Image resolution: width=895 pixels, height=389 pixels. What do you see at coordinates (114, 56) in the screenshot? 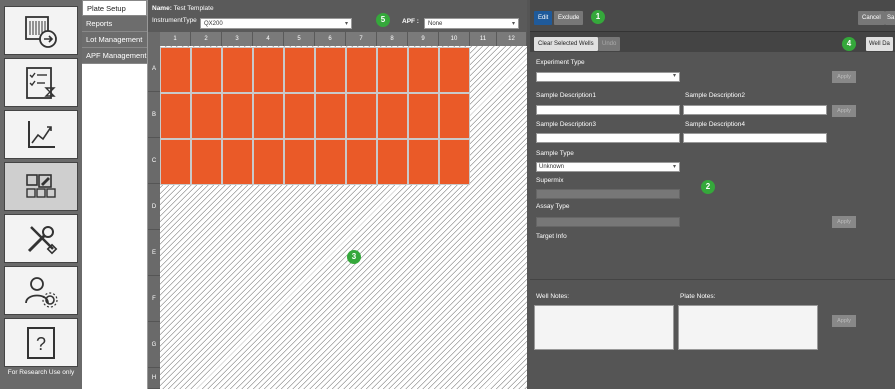
I see `submenu-apf-management: APF Management` at bounding box center [114, 56].